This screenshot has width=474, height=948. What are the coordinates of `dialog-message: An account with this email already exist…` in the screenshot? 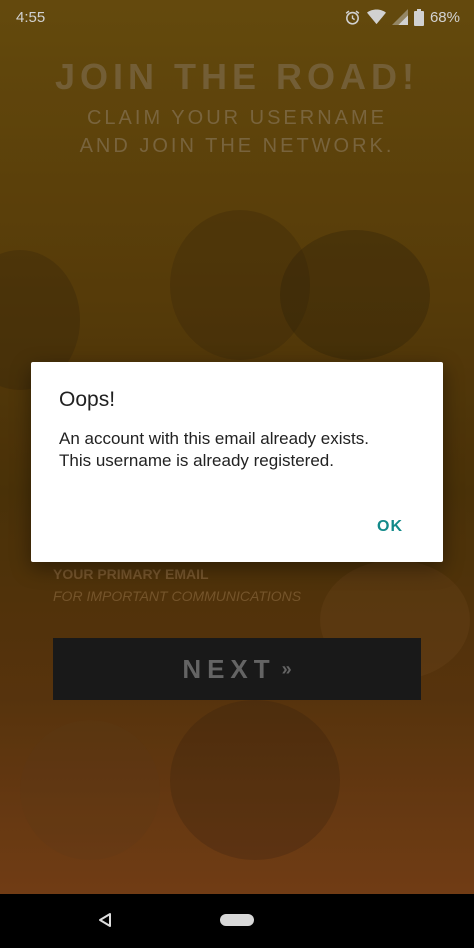 It's located at (239, 450).